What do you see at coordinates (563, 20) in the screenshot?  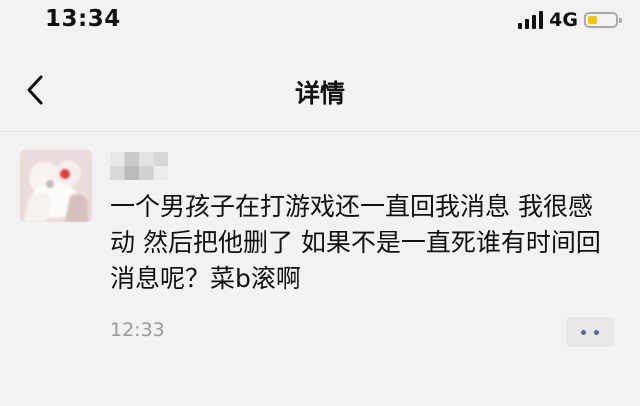 I see `network-label: 4G` at bounding box center [563, 20].